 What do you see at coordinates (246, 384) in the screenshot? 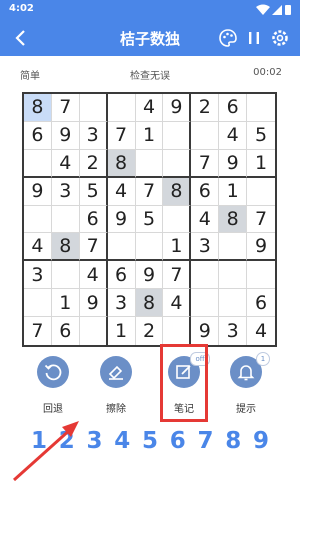
I see `hint-button: 1 提示` at bounding box center [246, 384].